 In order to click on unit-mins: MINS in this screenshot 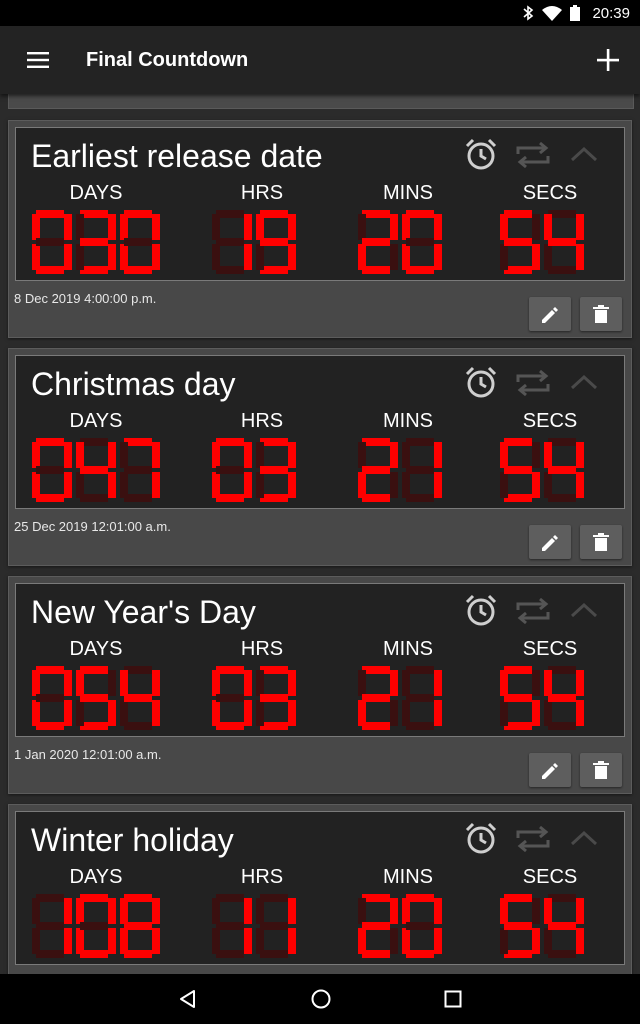, I will do `click(408, 456)`.